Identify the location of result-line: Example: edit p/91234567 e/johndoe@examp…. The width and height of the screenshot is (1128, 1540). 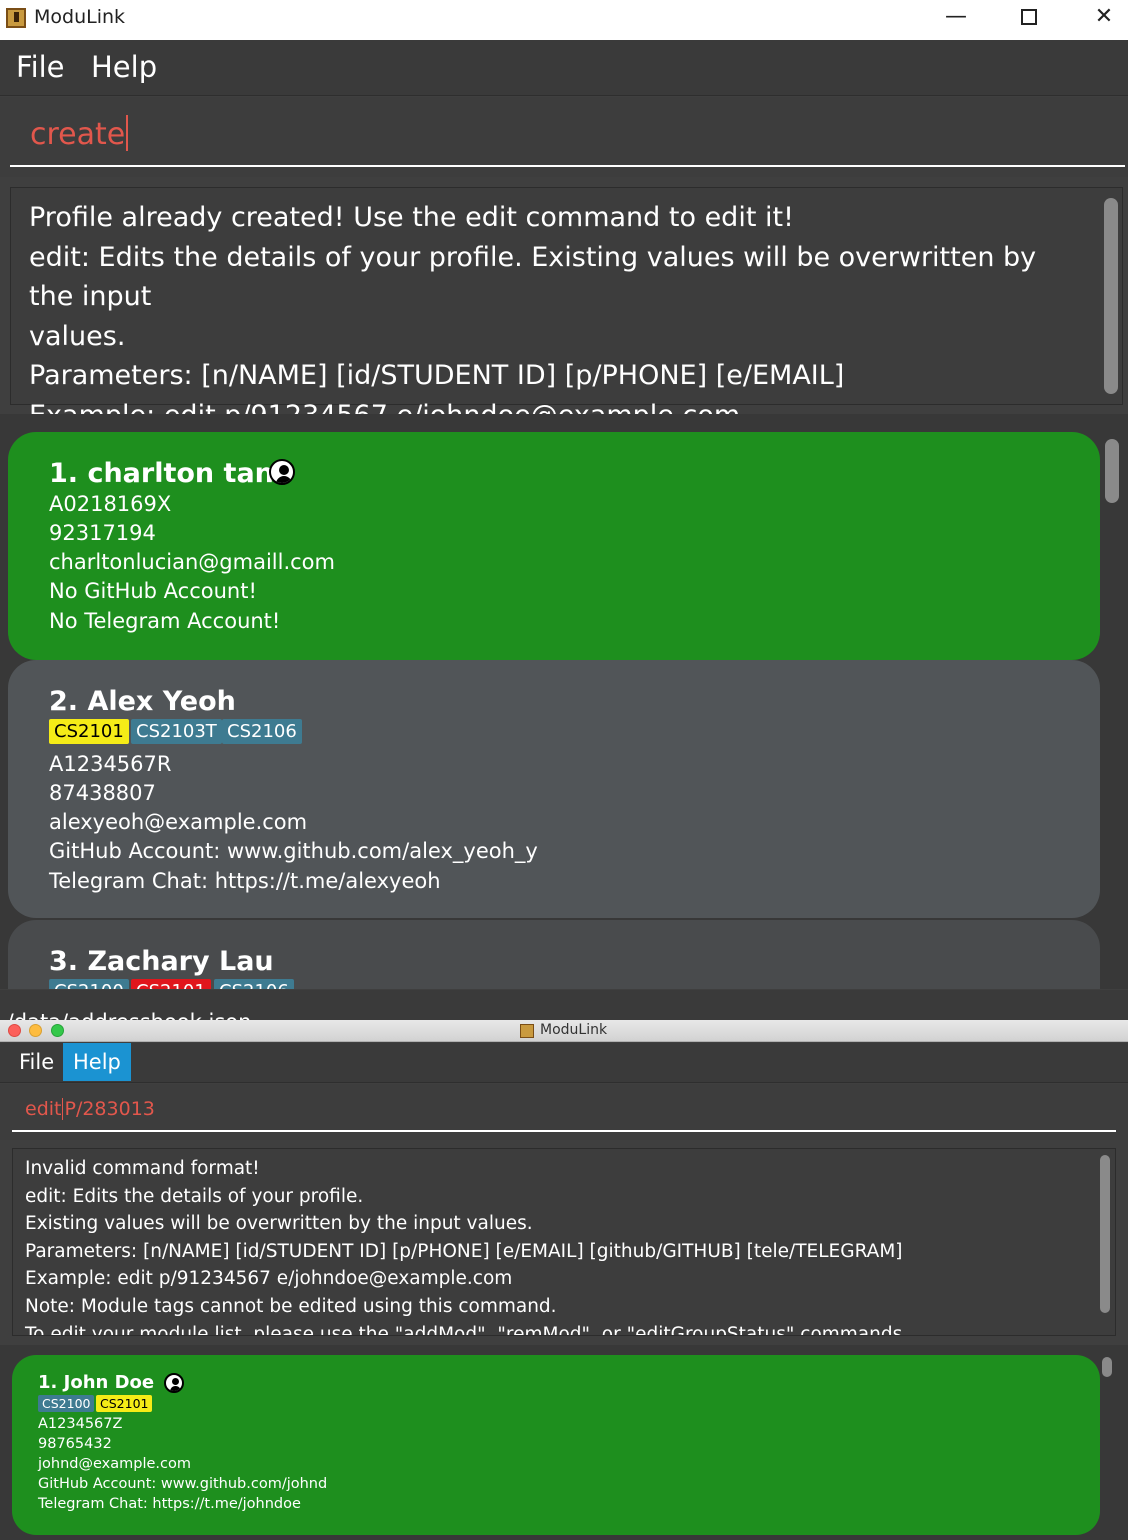
(269, 1279).